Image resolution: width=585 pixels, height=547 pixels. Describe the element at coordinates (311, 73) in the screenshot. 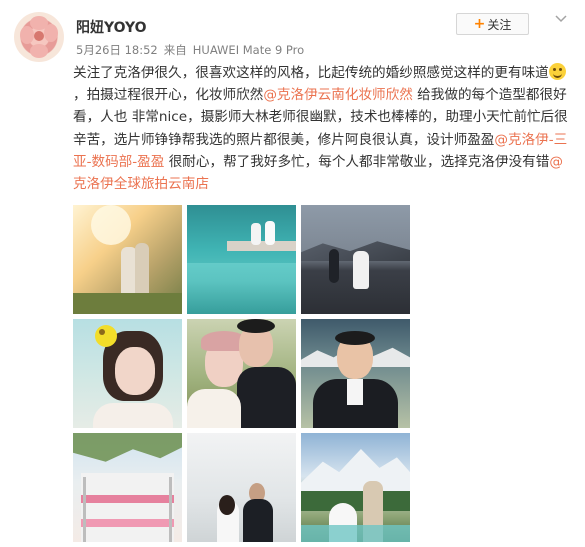

I see `post-text-part-1: 关注了克洛伊很久，很喜欢这样的风格，比起传统的婚纱照感觉这样的更有味道` at that location.